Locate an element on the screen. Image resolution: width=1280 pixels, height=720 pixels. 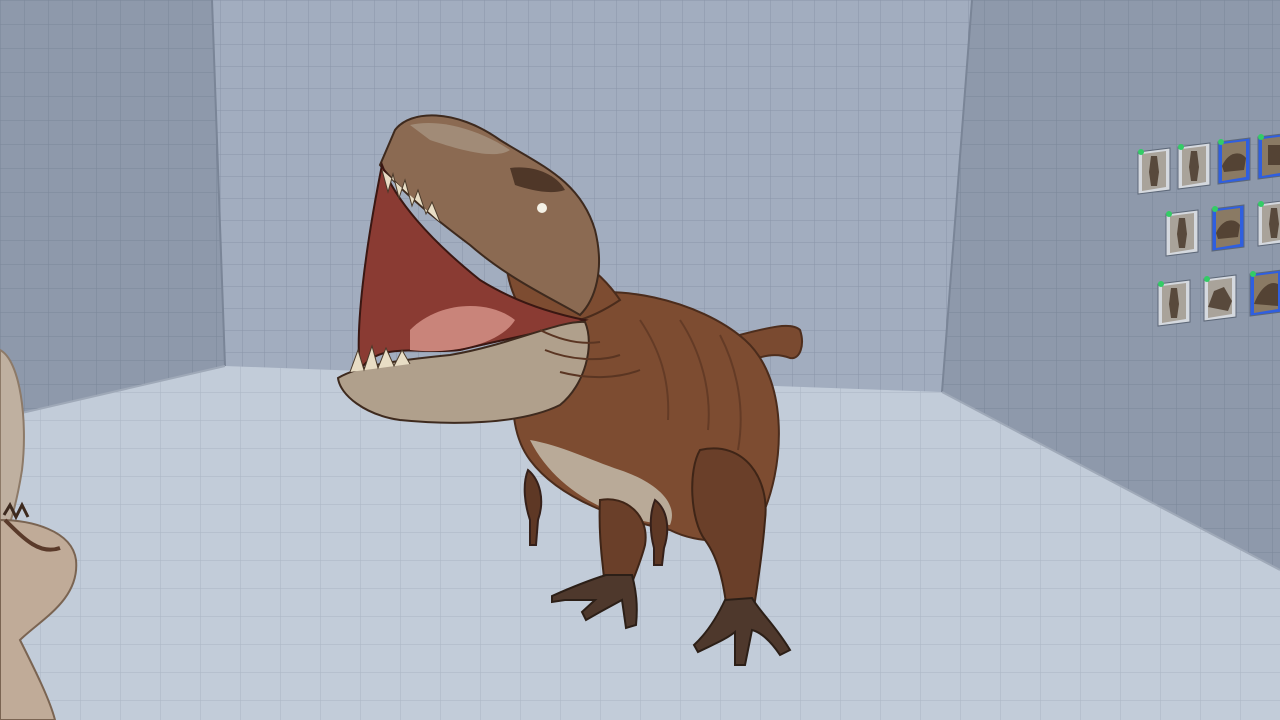
thumbnail-grid is located at coordinates (1208, 230).